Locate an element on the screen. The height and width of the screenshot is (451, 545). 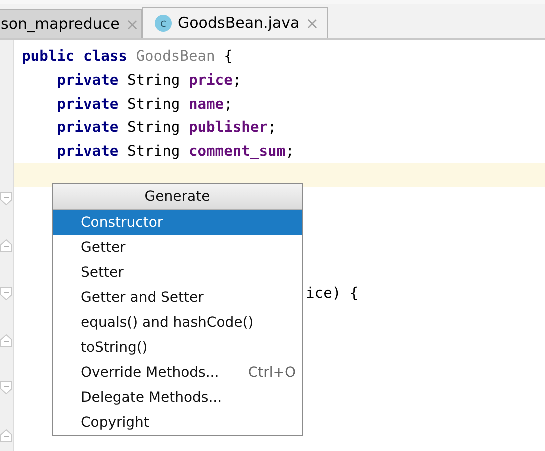
tab-label: son_mapreduce is located at coordinates (60, 24).